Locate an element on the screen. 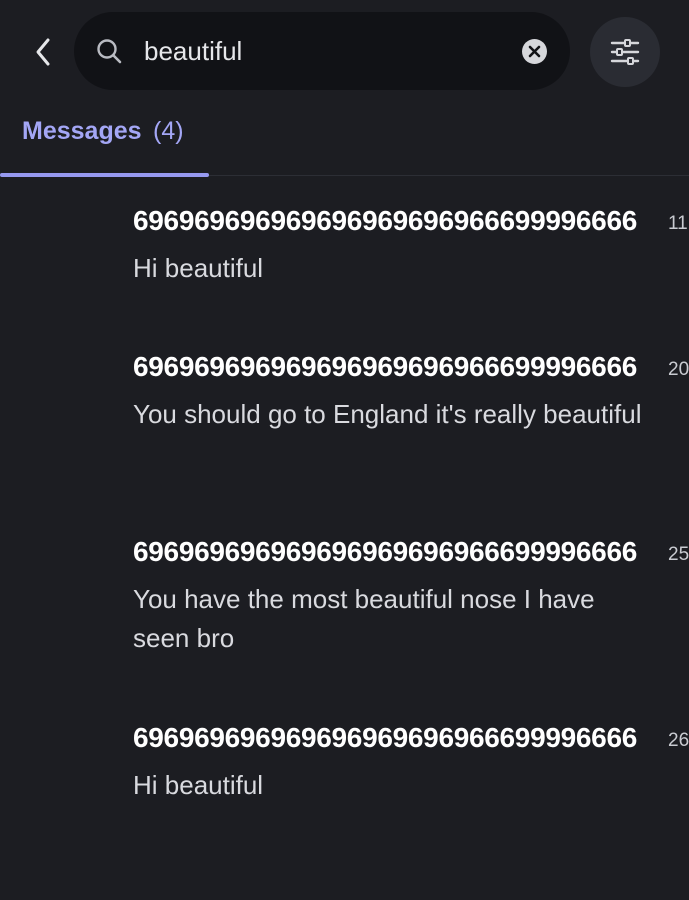 Image resolution: width=689 pixels, height=900 pixels. sliders-filter-icon is located at coordinates (625, 52).